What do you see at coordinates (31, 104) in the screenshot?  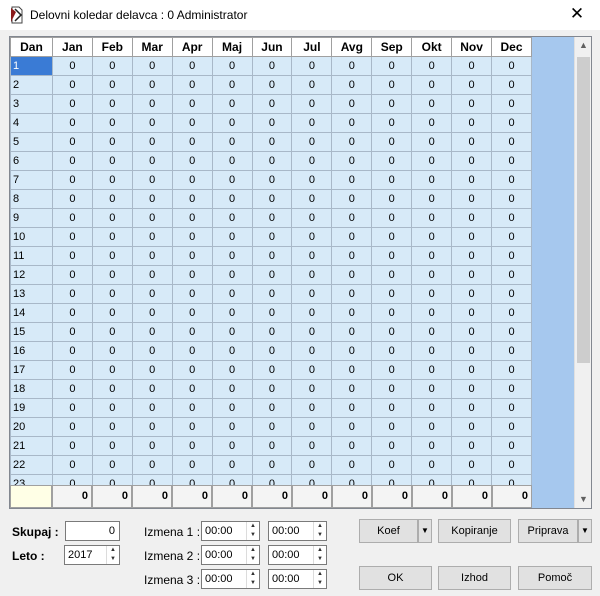 I see `day-cell: 3` at bounding box center [31, 104].